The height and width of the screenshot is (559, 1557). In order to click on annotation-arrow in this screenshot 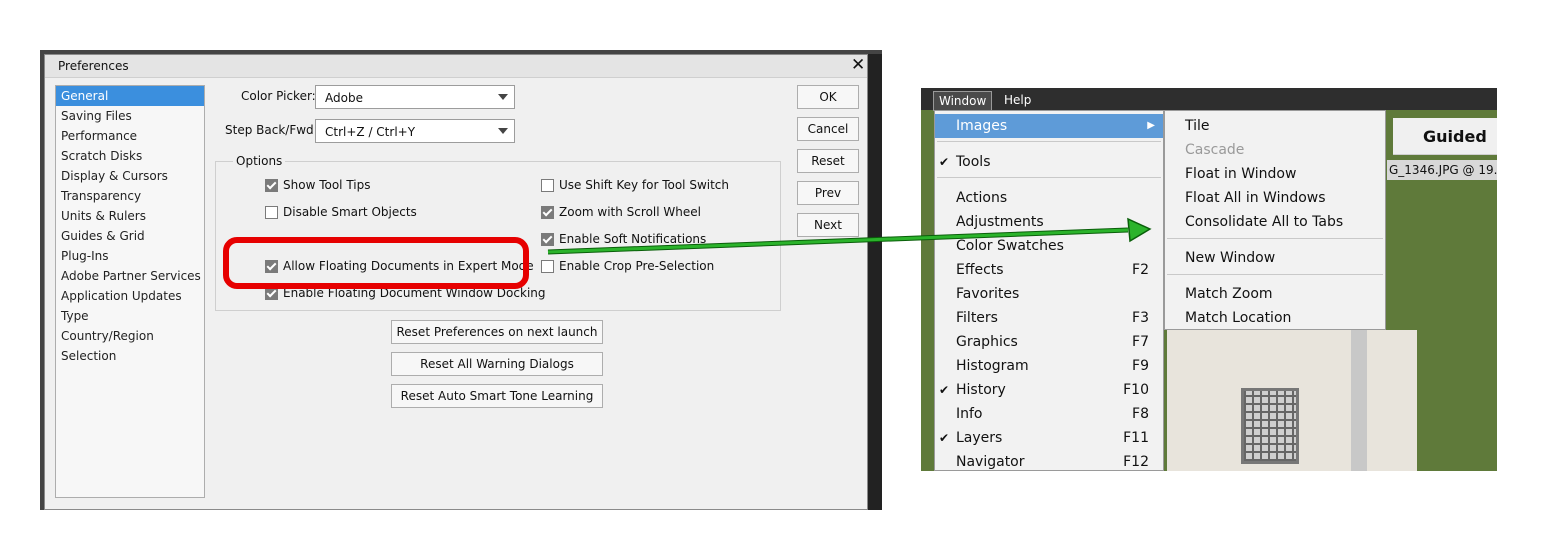, I will do `click(849, 236)`.